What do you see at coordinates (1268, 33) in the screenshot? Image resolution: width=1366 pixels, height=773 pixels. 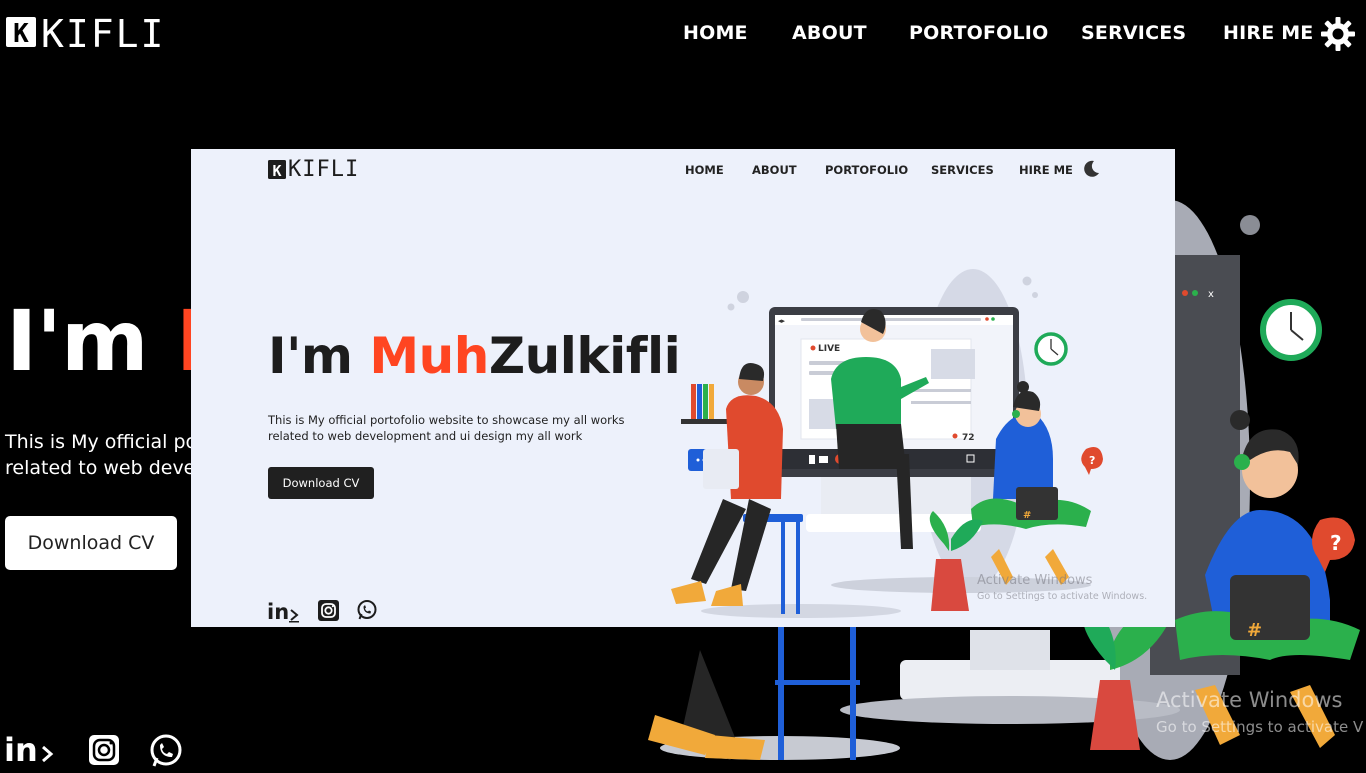 I see `nav-hire-me: HIRE ME` at bounding box center [1268, 33].